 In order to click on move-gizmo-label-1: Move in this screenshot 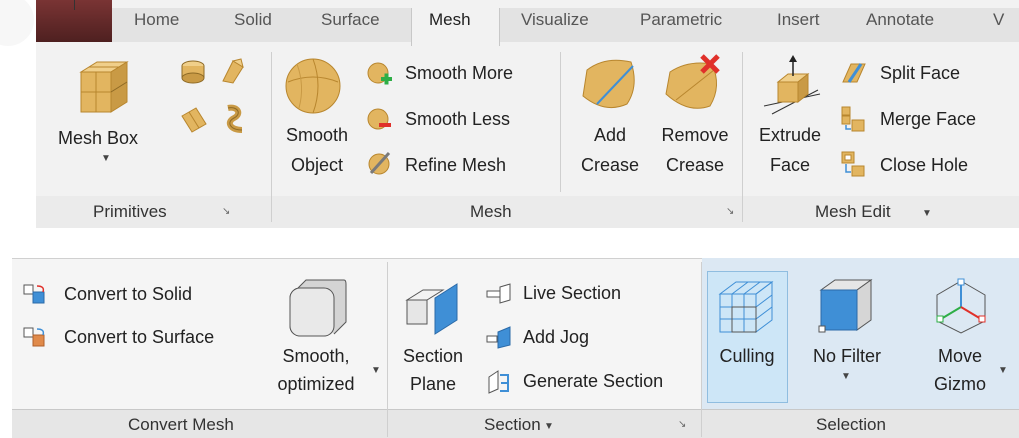, I will do `click(960, 356)`.